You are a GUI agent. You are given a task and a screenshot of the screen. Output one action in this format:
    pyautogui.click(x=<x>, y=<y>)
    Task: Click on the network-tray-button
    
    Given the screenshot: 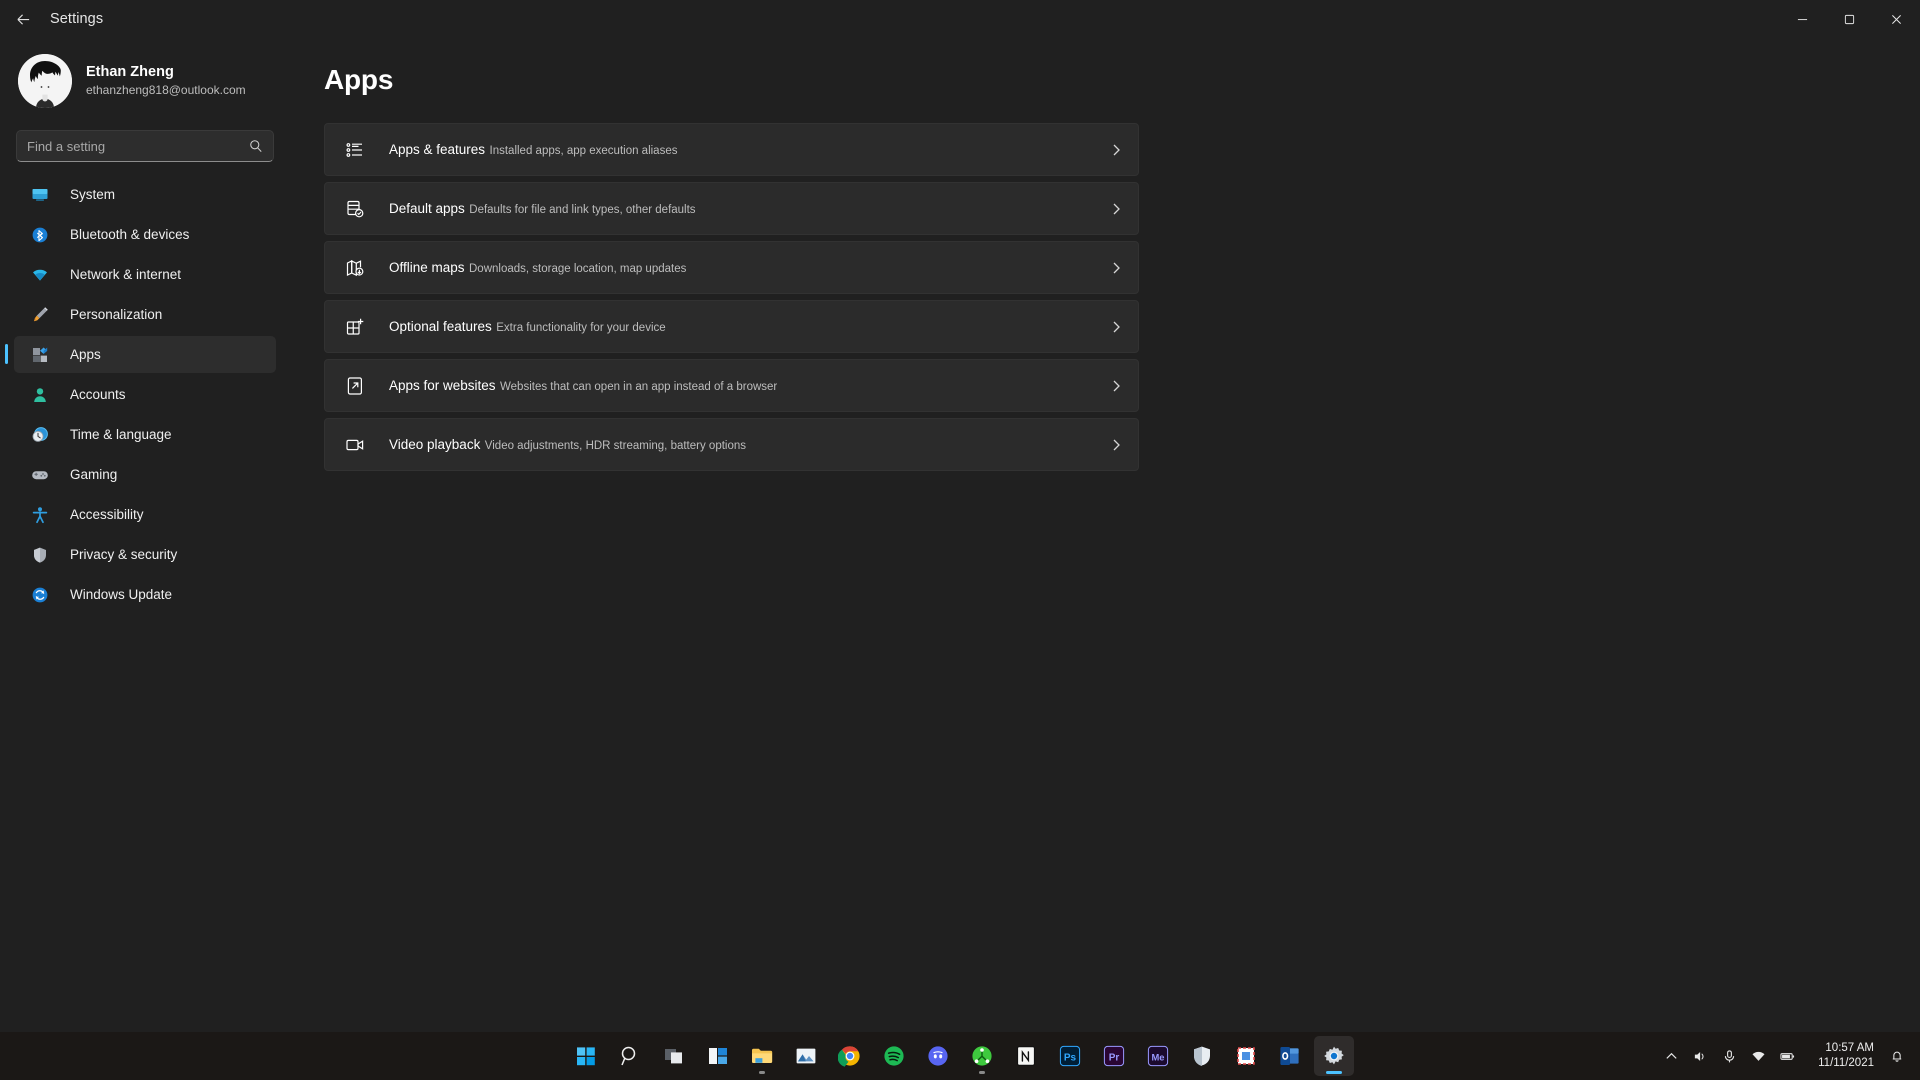 What is the action you would take?
    pyautogui.click(x=1758, y=1056)
    